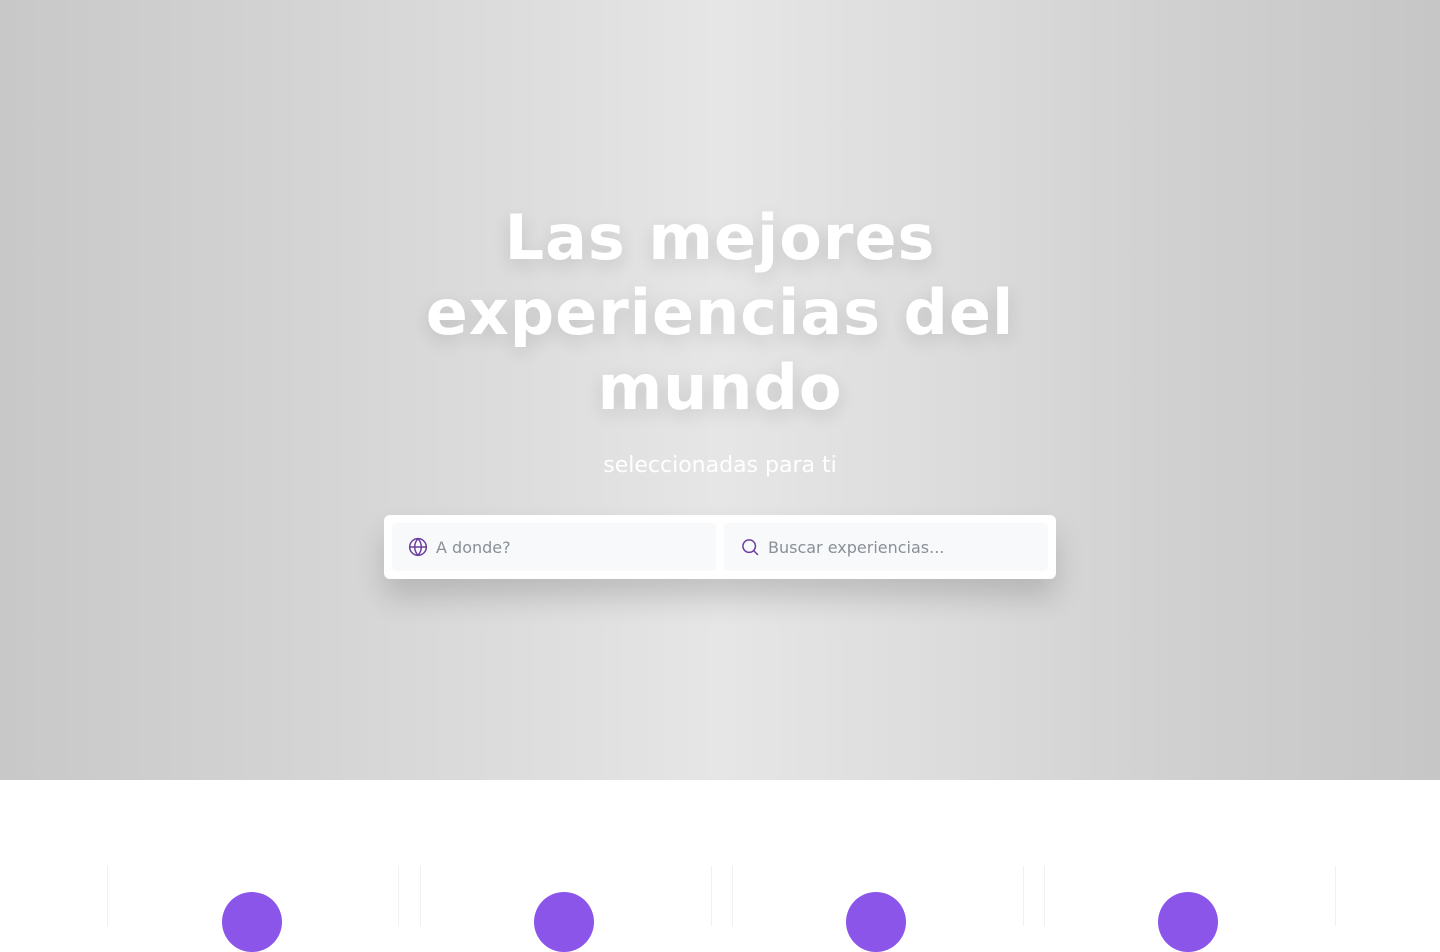  What do you see at coordinates (750, 547) in the screenshot?
I see `search-icon` at bounding box center [750, 547].